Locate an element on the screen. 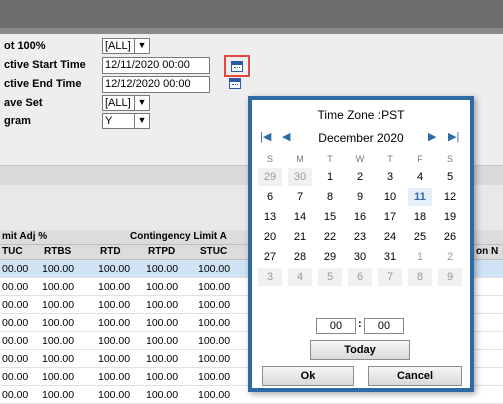  calendar-day: 26 is located at coordinates (450, 237).